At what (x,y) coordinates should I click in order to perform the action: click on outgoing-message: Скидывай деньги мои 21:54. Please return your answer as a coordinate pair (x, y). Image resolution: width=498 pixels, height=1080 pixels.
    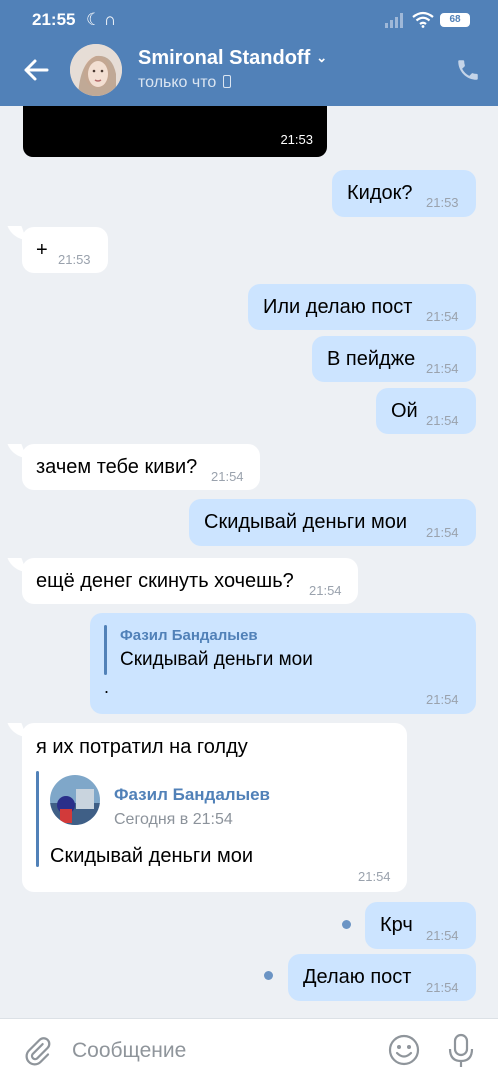
    Looking at the image, I should click on (332, 522).